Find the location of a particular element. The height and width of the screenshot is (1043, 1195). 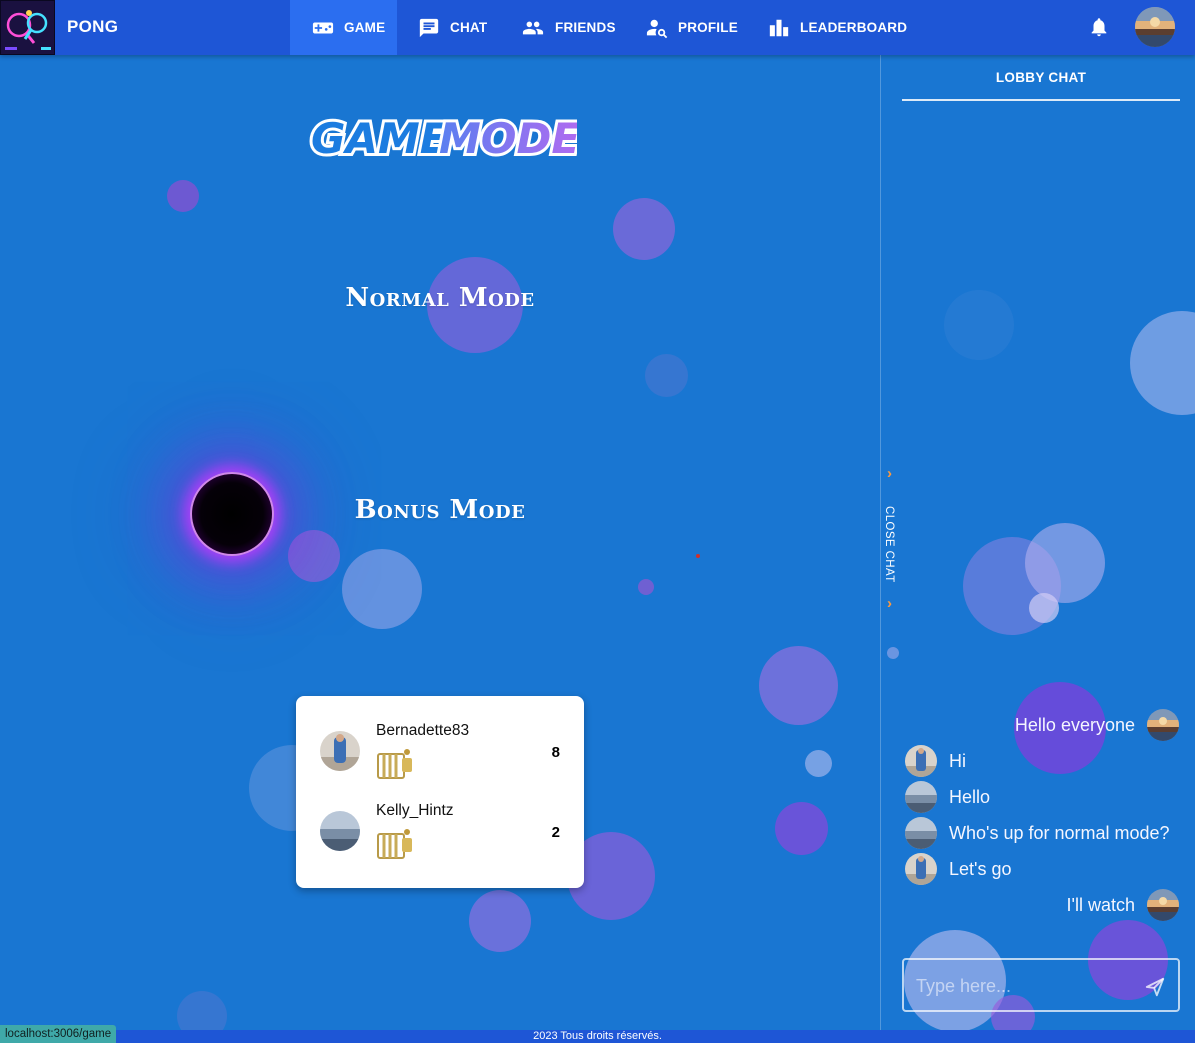

match-scoreboard: Bernadette83 8 Kelly_Hintz 2 is located at coordinates (440, 792).